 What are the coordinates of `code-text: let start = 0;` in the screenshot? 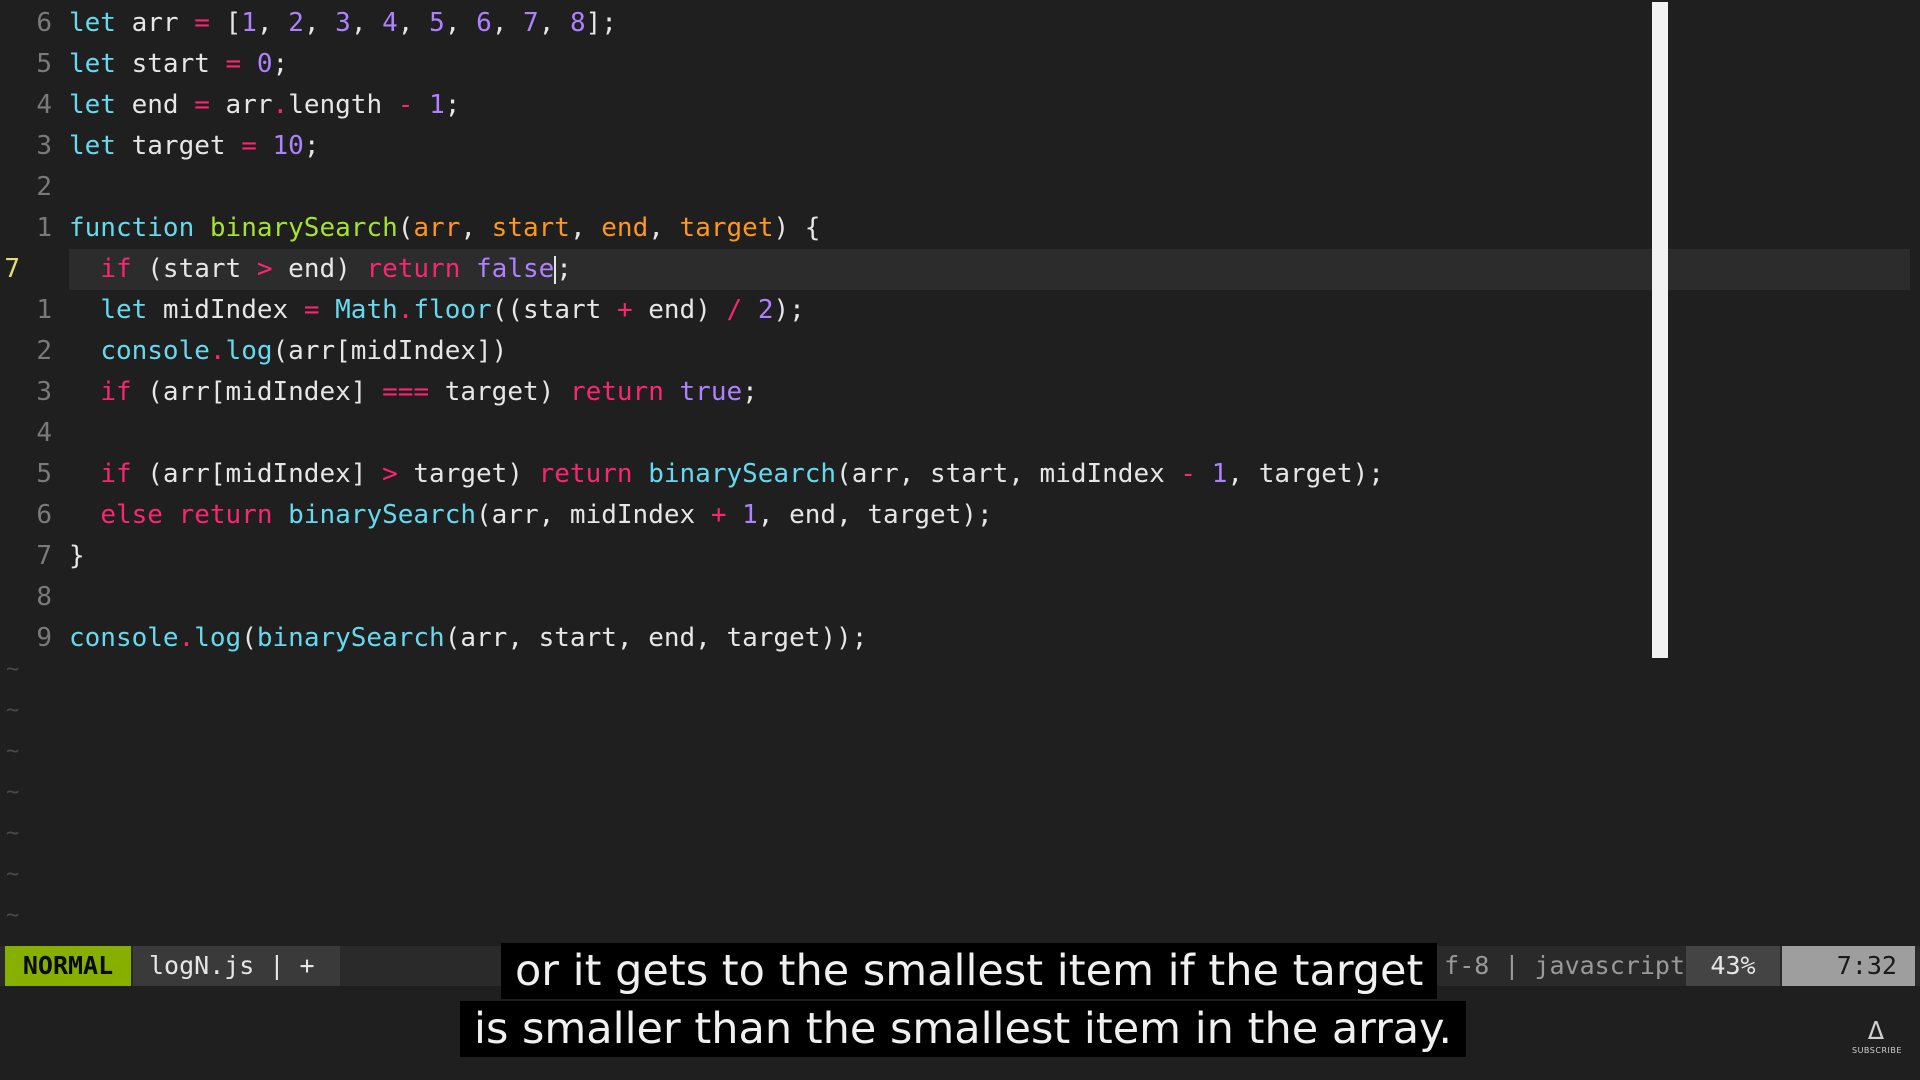 It's located at (988, 64).